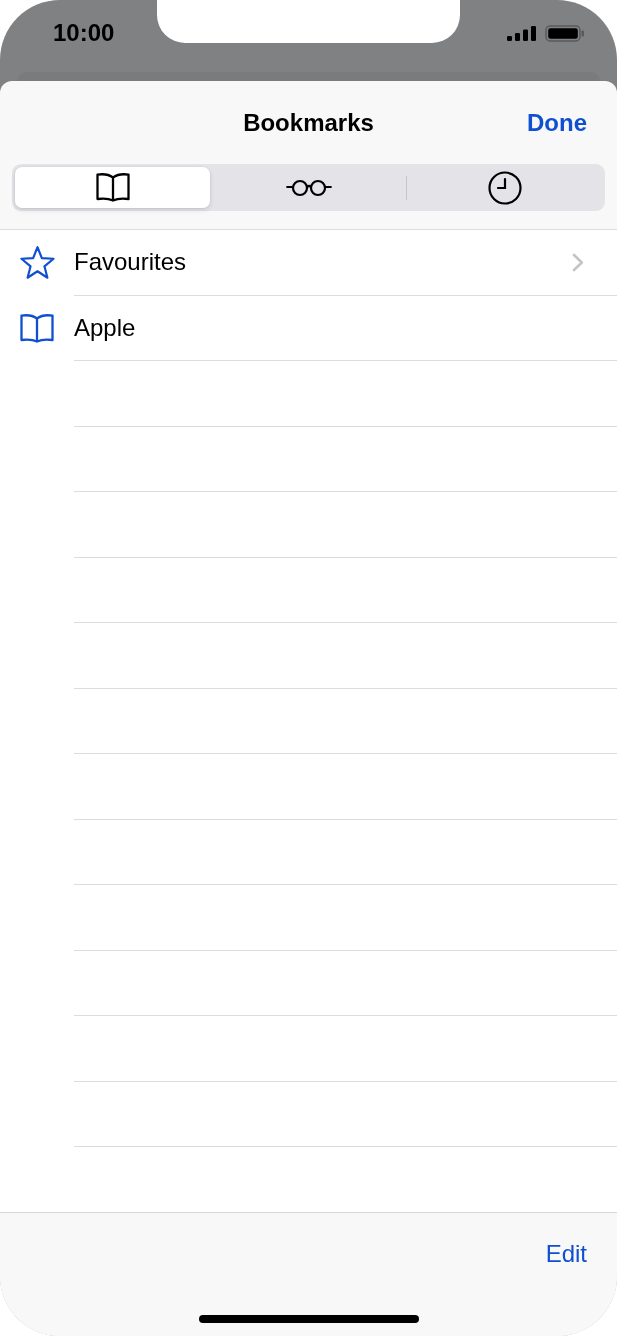 This screenshot has height=1336, width=617. I want to click on chevron-icon, so click(578, 262).